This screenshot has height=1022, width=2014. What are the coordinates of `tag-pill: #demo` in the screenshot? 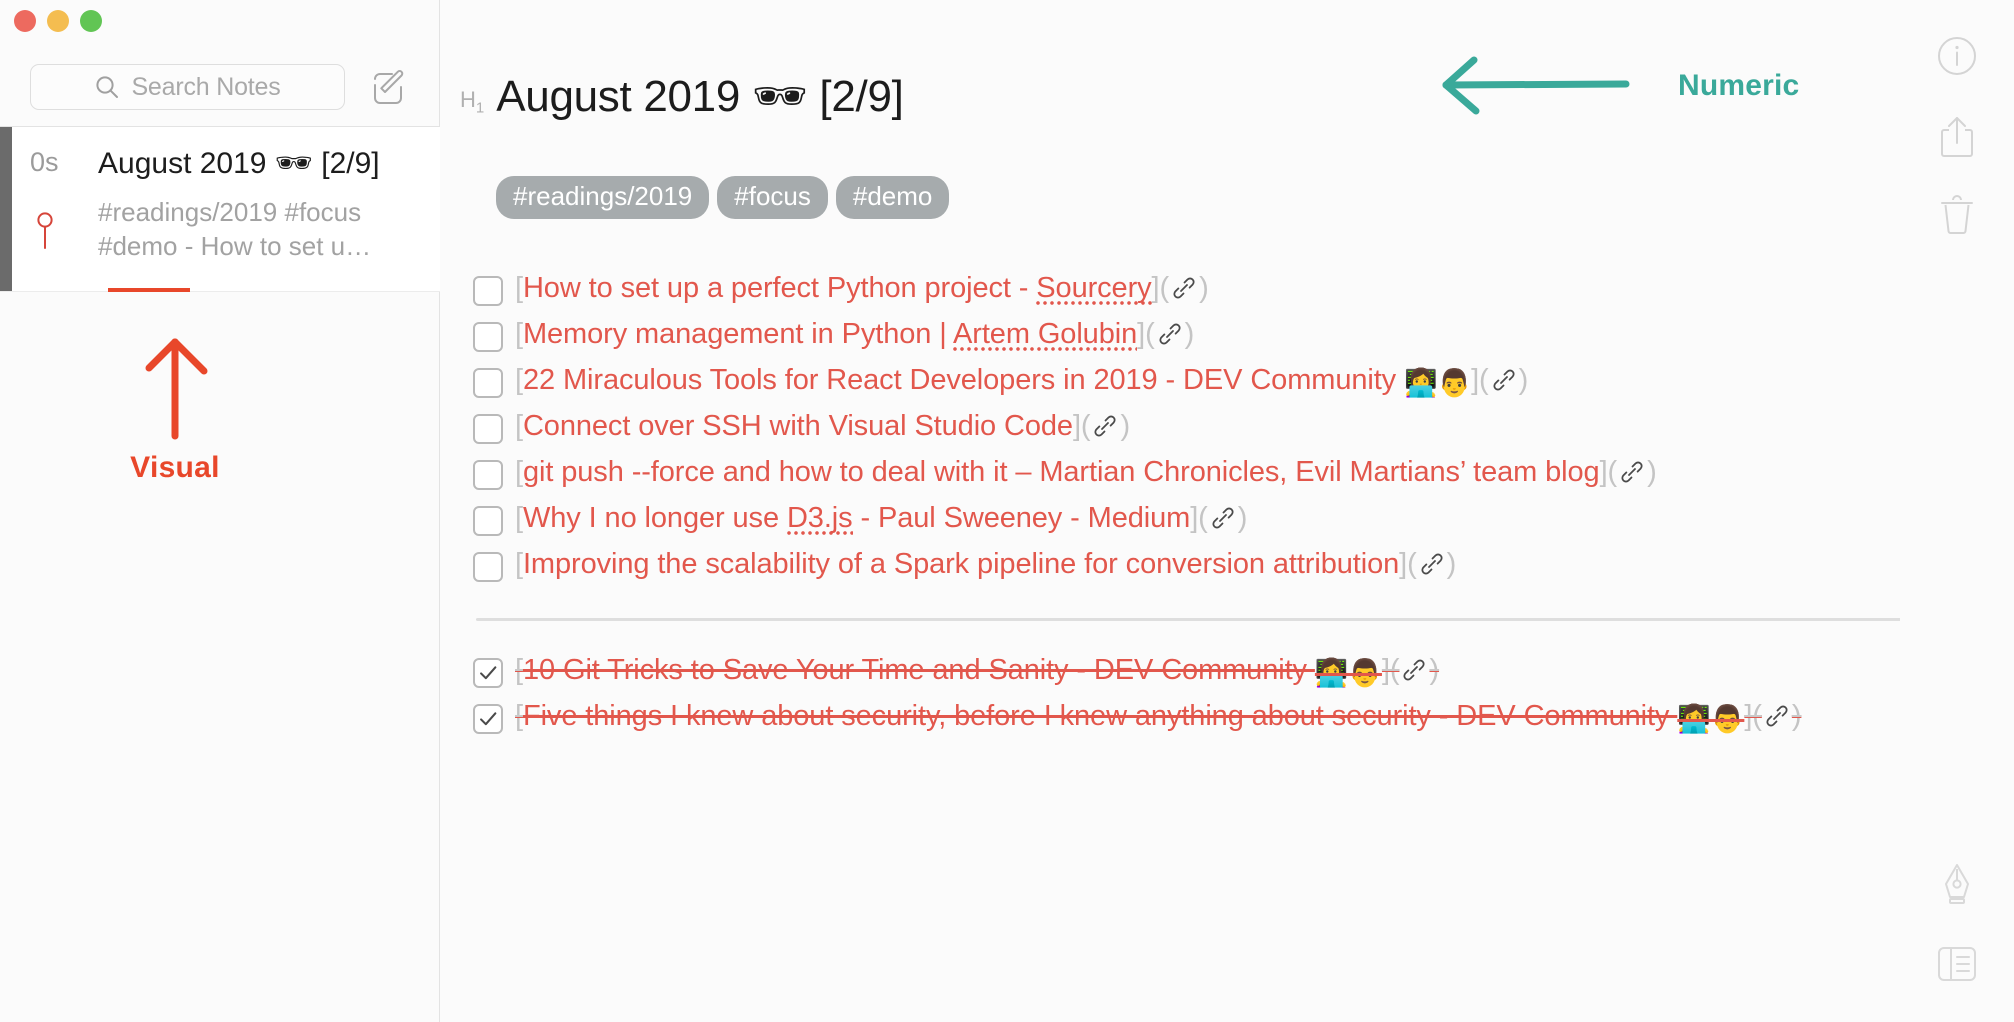 It's located at (892, 198).